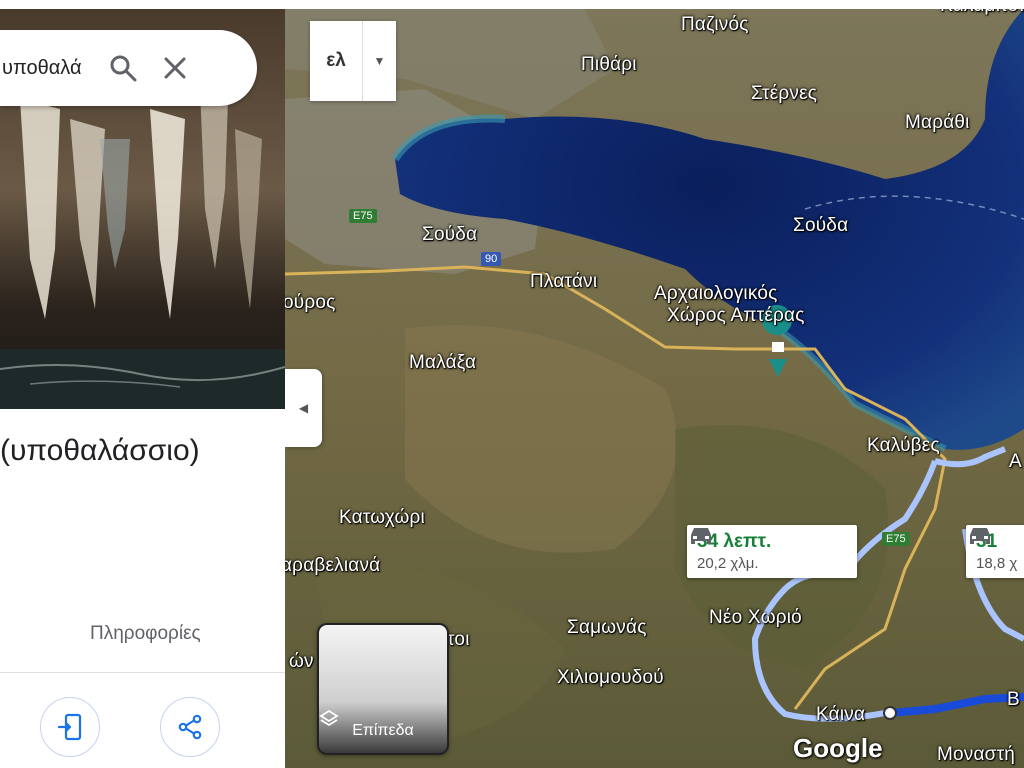 The height and width of the screenshot is (768, 1024). I want to click on search-icon, so click(123, 68).